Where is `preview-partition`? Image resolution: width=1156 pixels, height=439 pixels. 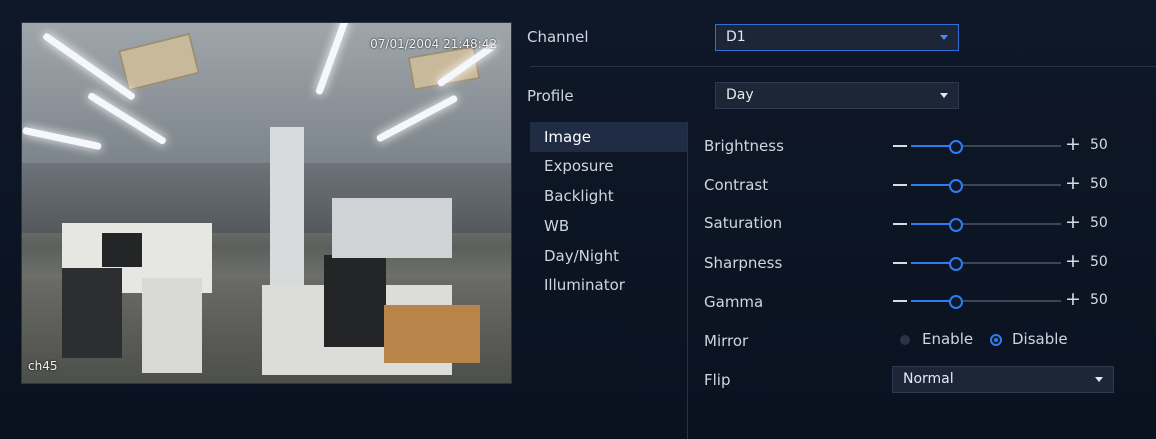 preview-partition is located at coordinates (392, 228).